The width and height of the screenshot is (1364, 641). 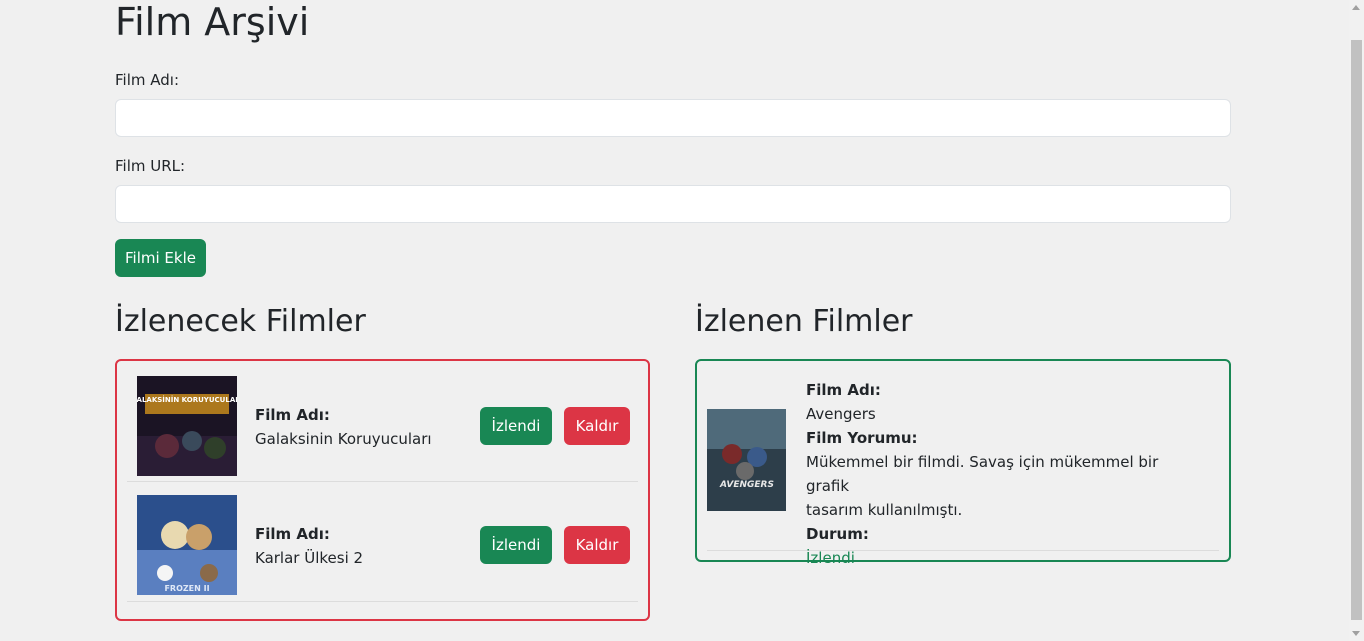 What do you see at coordinates (187, 426) in the screenshot?
I see `movie-poster: GALAKSİNİN KORUYUCULARI` at bounding box center [187, 426].